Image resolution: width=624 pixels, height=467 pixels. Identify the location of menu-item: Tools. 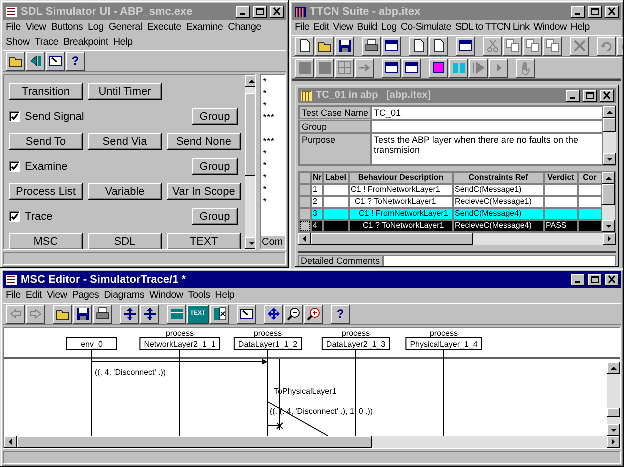
(199, 295).